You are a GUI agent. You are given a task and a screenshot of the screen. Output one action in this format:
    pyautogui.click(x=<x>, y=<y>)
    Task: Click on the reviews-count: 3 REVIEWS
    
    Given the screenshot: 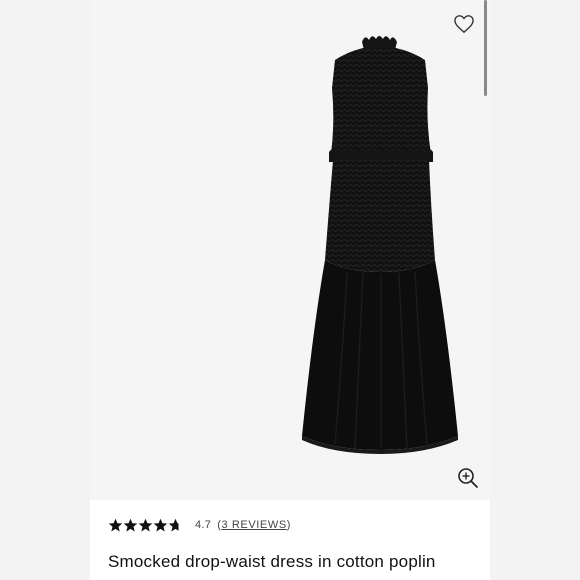 What is the action you would take?
    pyautogui.click(x=253, y=525)
    